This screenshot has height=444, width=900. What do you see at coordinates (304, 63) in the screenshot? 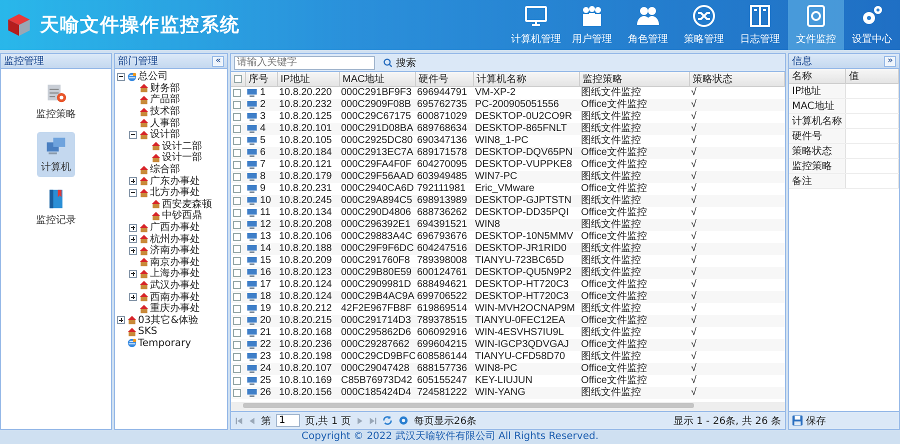
I see `search-field: 请输入关键字` at bounding box center [304, 63].